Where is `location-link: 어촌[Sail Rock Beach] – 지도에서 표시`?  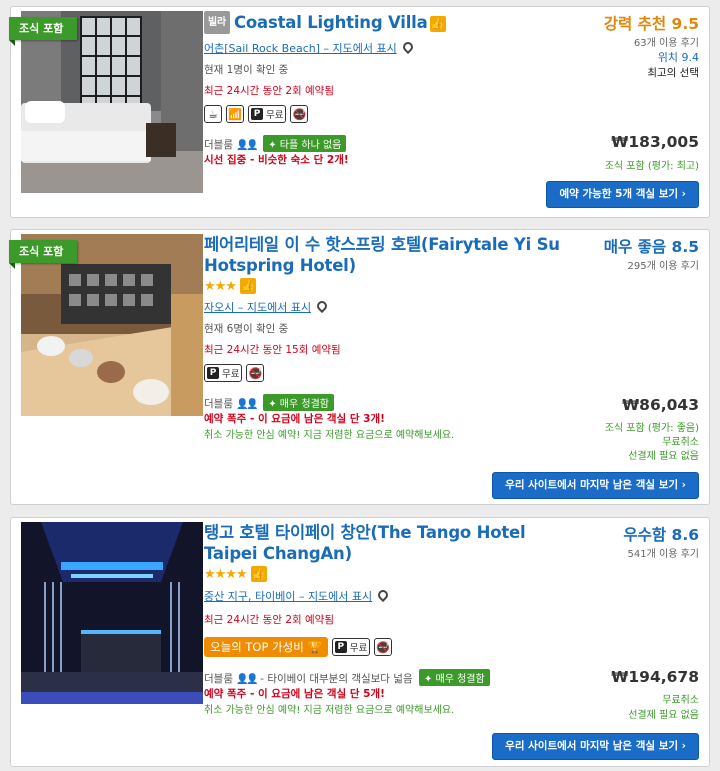 location-link: 어촌[Sail Rock Beach] – 지도에서 표시 is located at coordinates (309, 47).